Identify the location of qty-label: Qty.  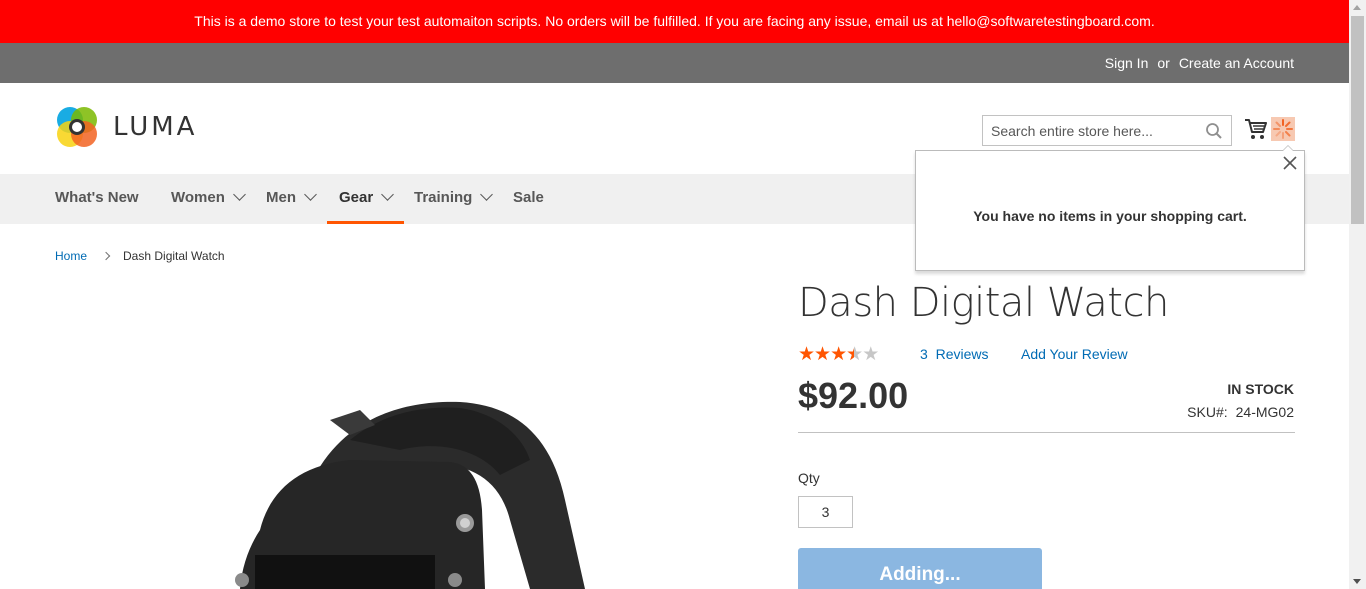
(809, 478).